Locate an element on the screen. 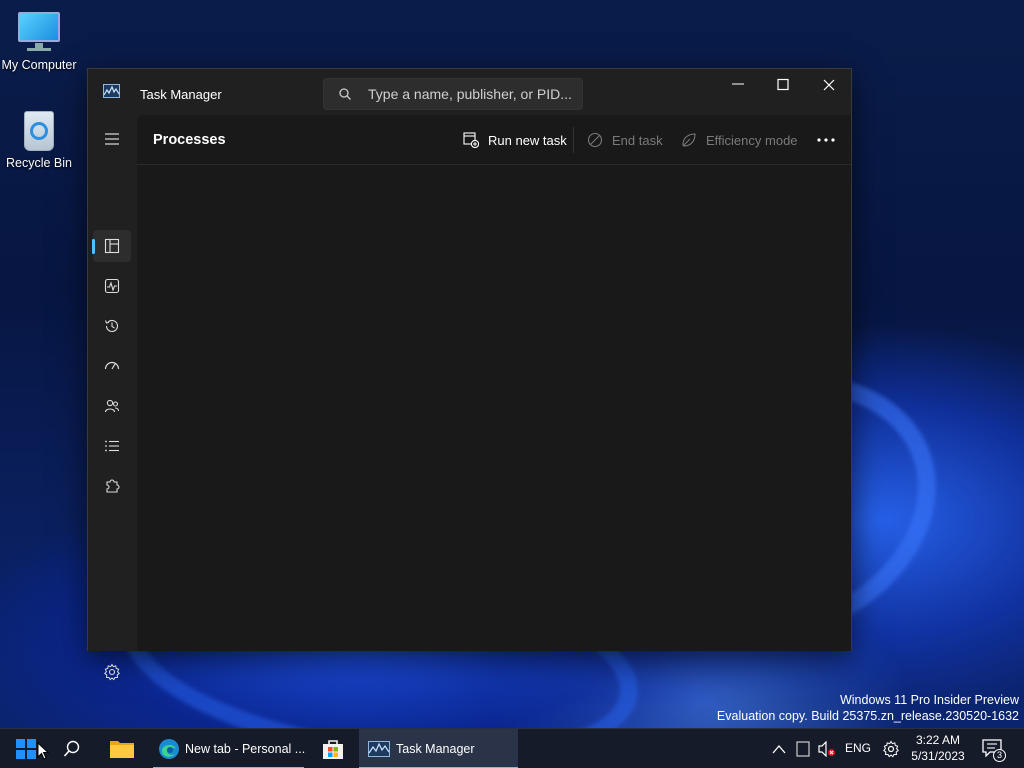 This screenshot has height=768, width=1024. minimize-icon is located at coordinates (738, 84).